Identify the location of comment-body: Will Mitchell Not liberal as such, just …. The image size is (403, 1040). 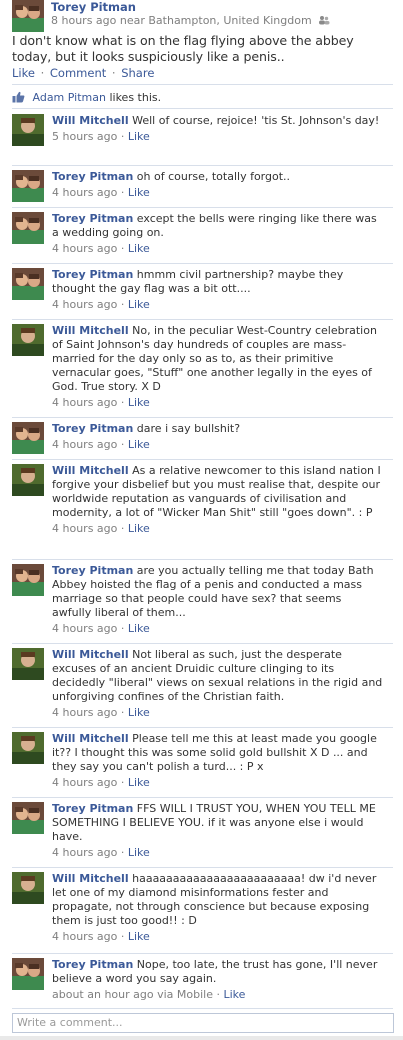
(218, 684).